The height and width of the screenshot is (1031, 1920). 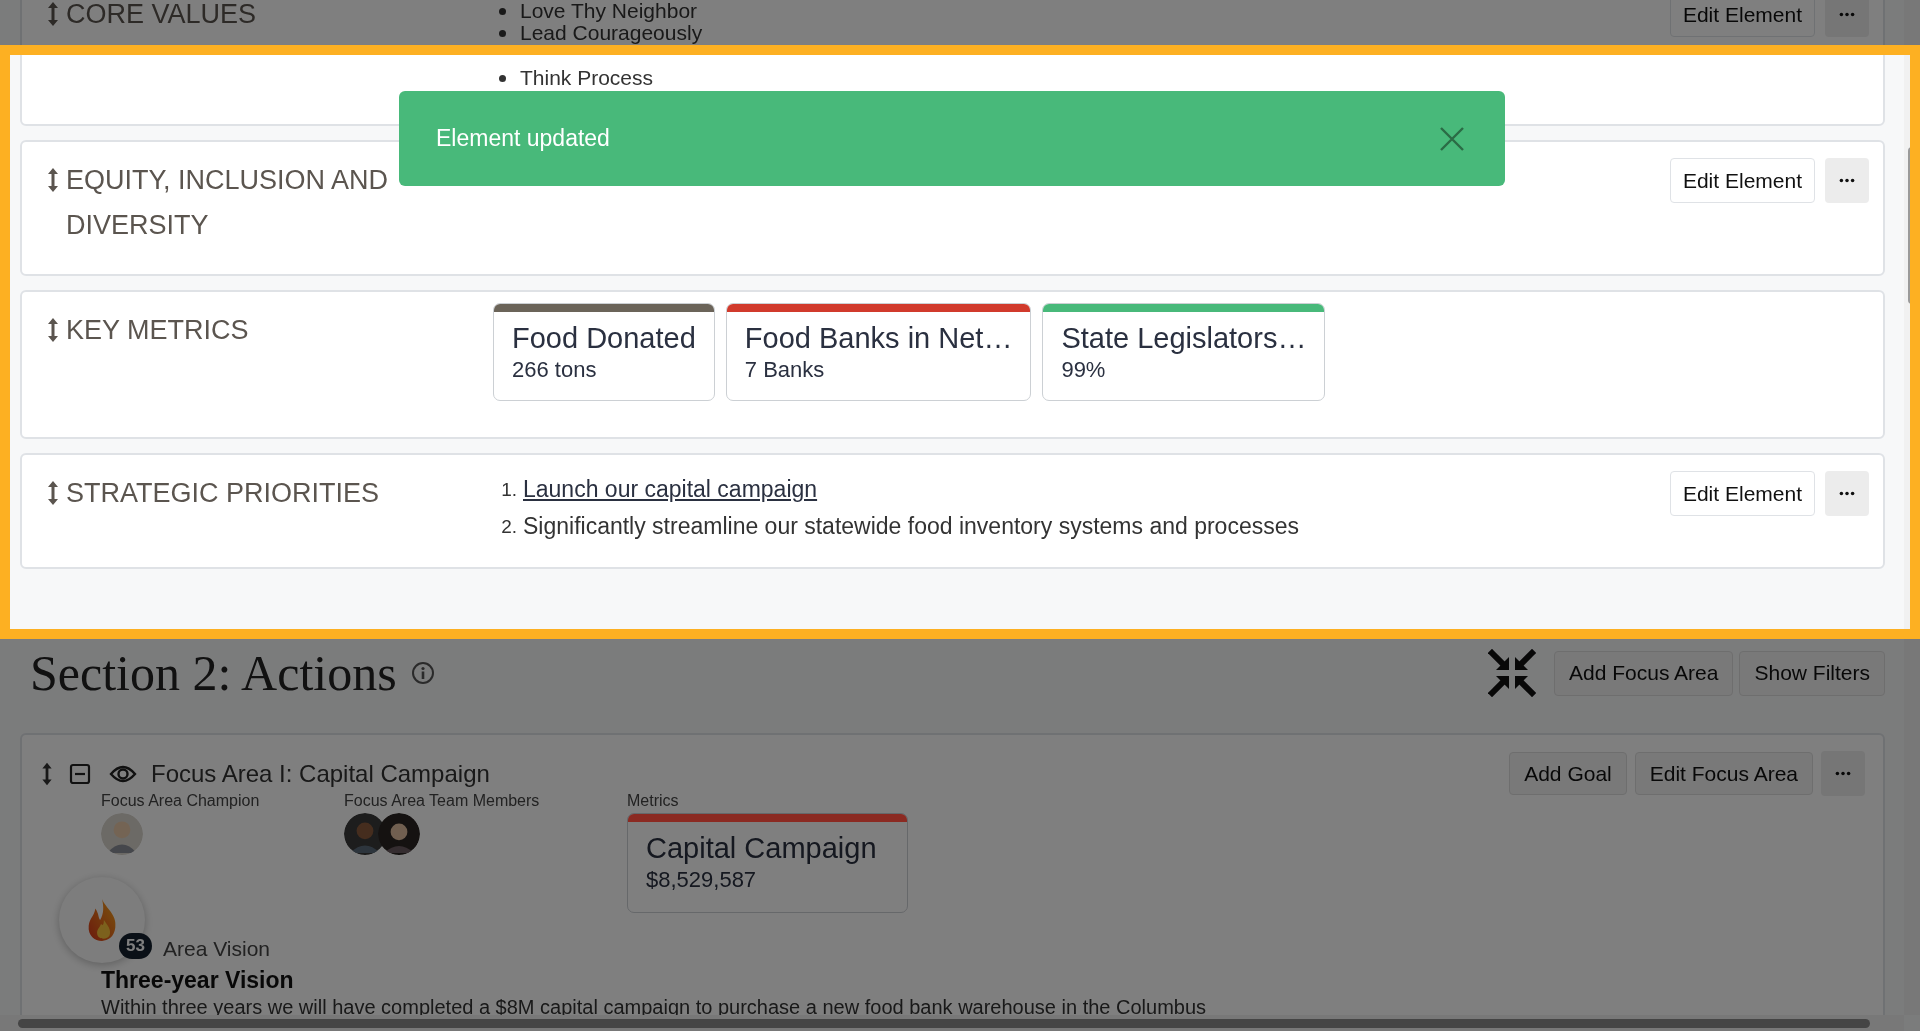 I want to click on toast-message: Element updated, so click(x=523, y=138).